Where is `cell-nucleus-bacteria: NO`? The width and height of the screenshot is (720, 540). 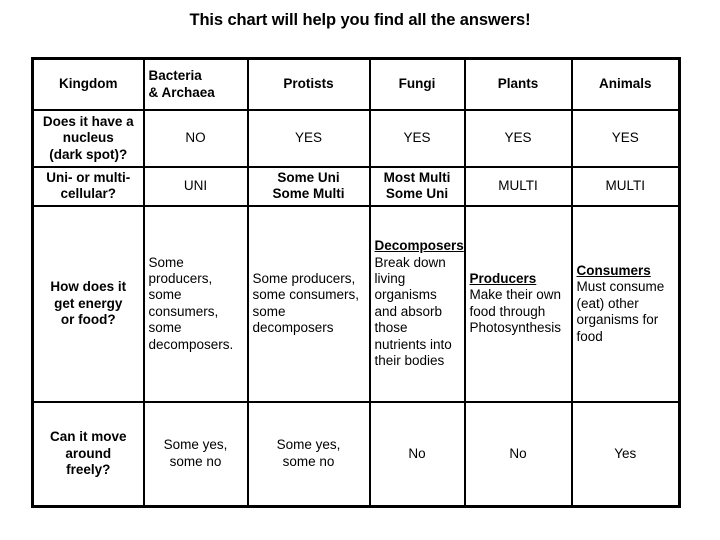 cell-nucleus-bacteria: NO is located at coordinates (195, 138).